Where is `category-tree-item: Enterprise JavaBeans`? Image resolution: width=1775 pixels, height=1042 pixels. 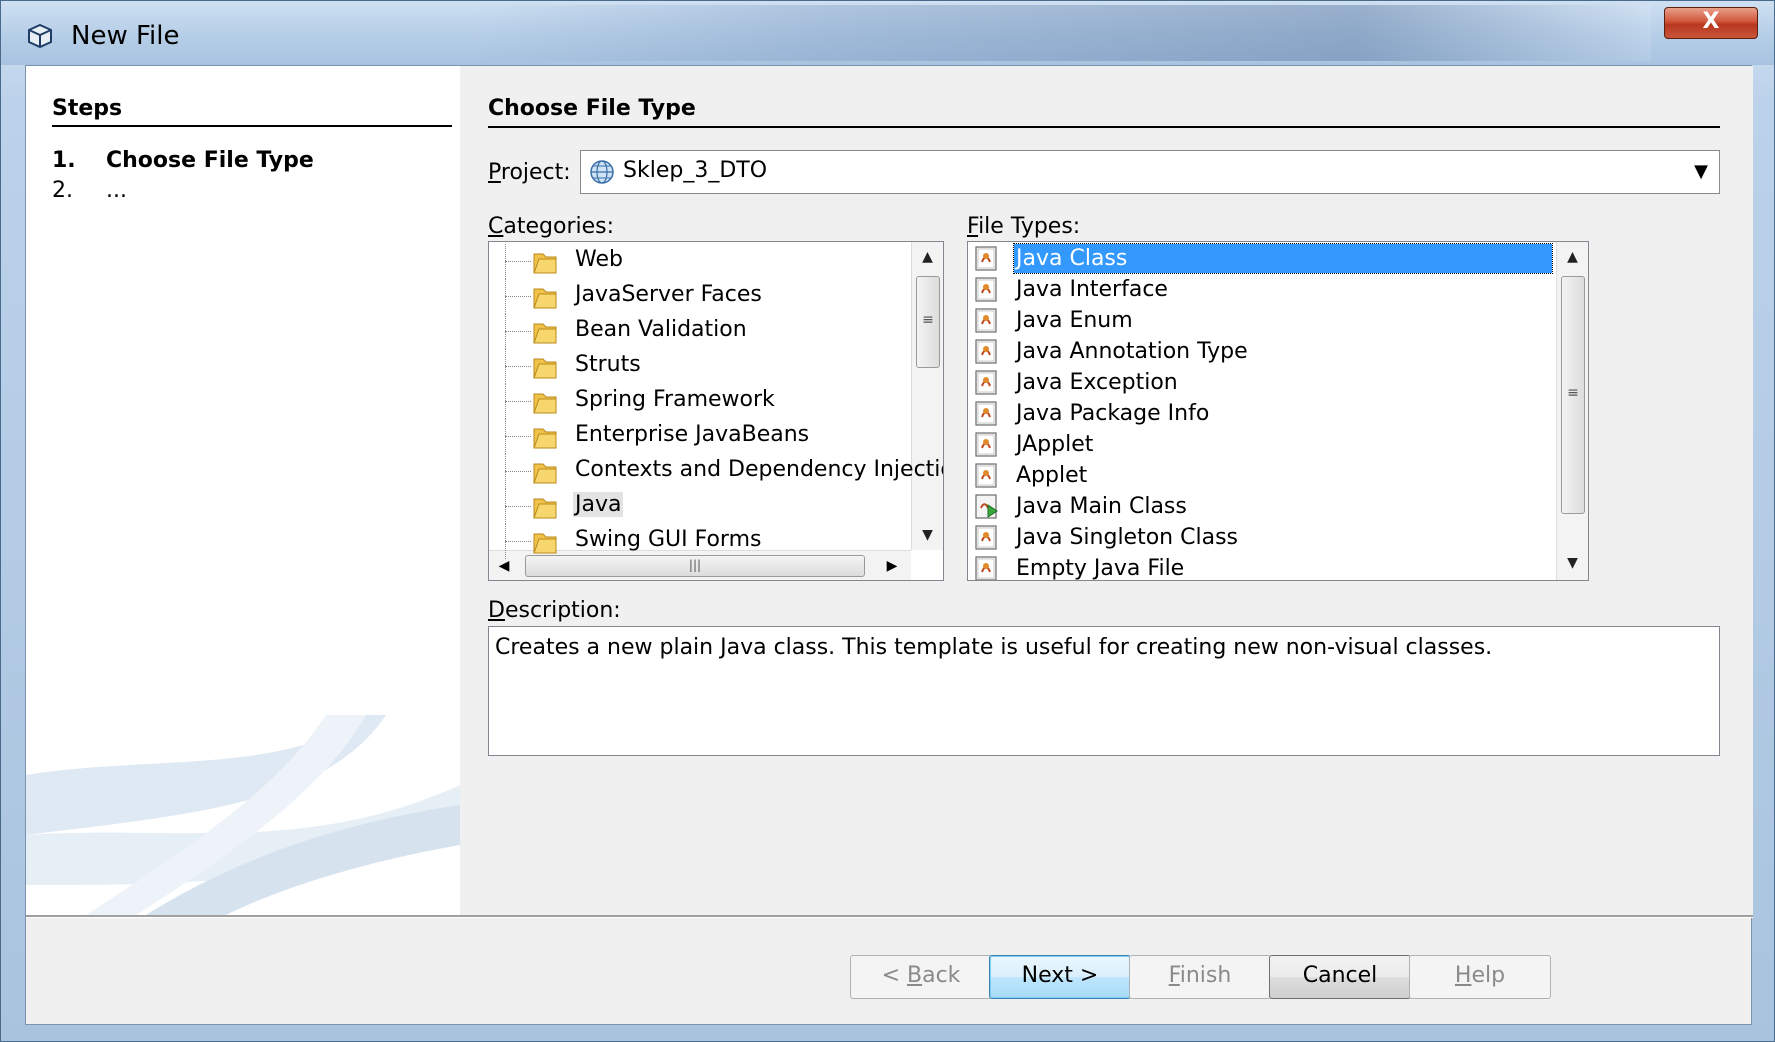
category-tree-item: Enterprise JavaBeans is located at coordinates (699, 436).